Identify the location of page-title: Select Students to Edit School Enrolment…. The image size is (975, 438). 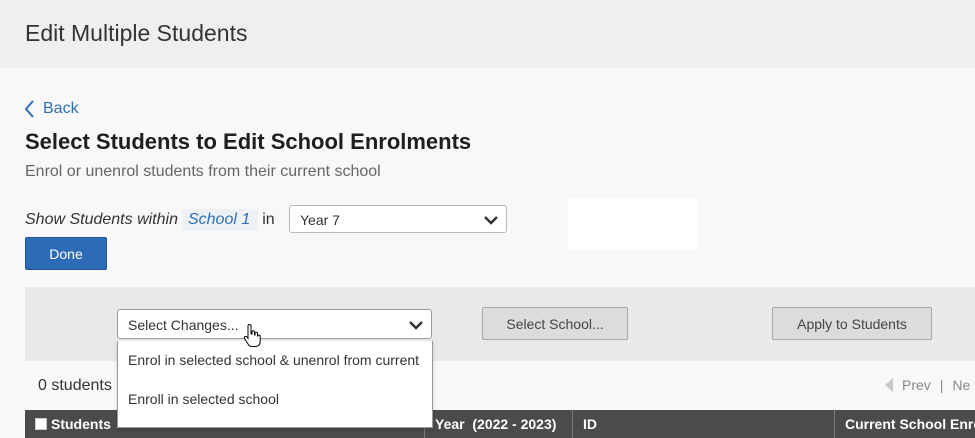
(248, 141).